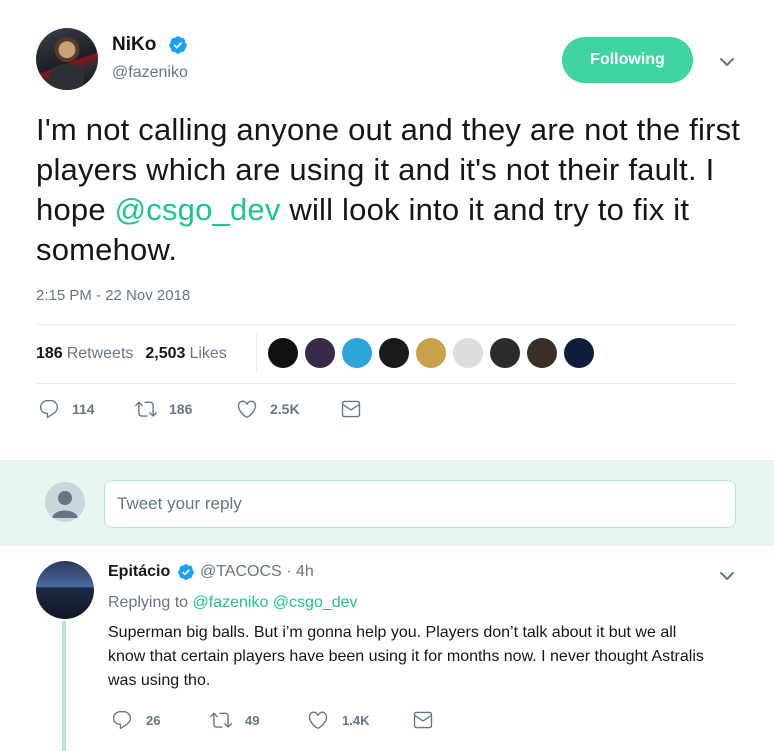 The height and width of the screenshot is (751, 774). I want to click on like-button: 2.5K, so click(288, 409).